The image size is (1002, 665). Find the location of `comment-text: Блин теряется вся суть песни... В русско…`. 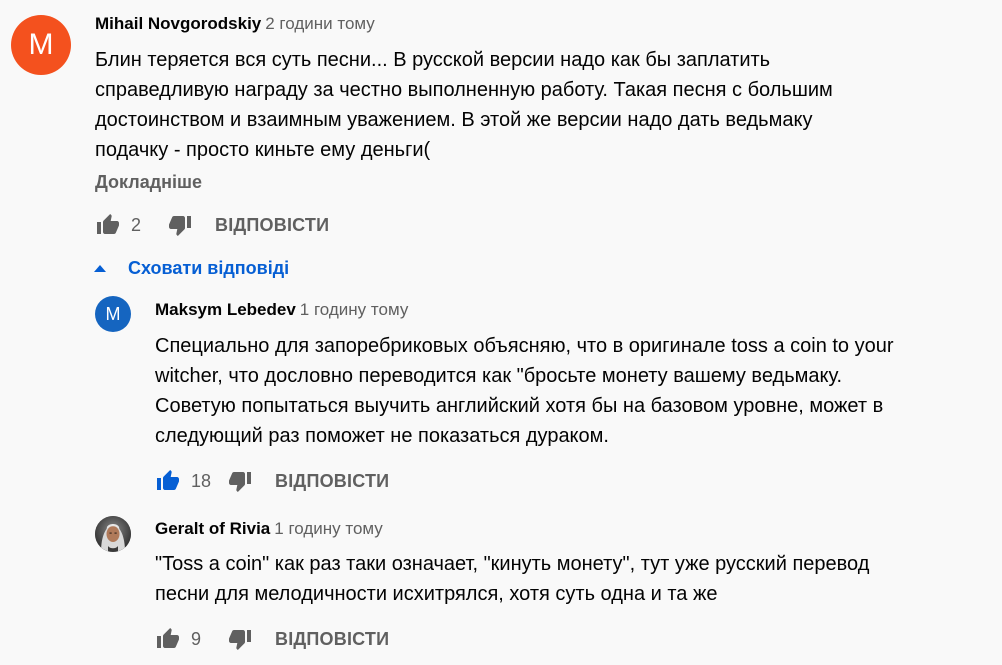

comment-text: Блин теряется вся суть песни... В русско… is located at coordinates (464, 105).